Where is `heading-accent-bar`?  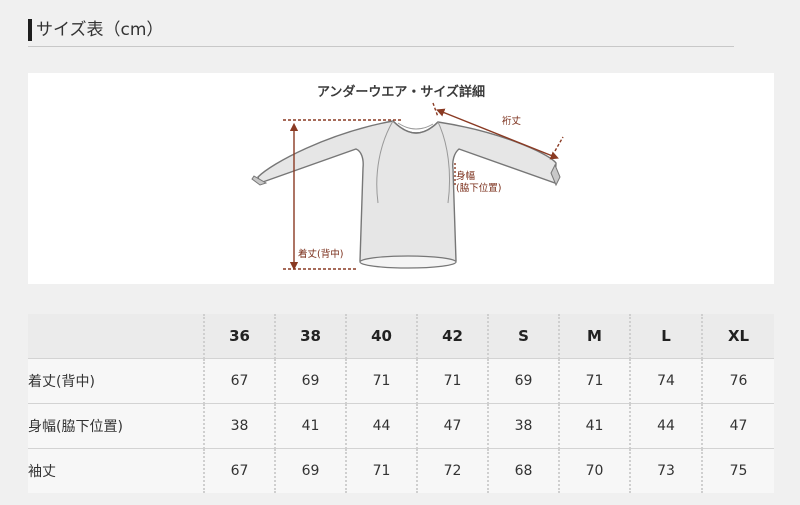 heading-accent-bar is located at coordinates (30, 30).